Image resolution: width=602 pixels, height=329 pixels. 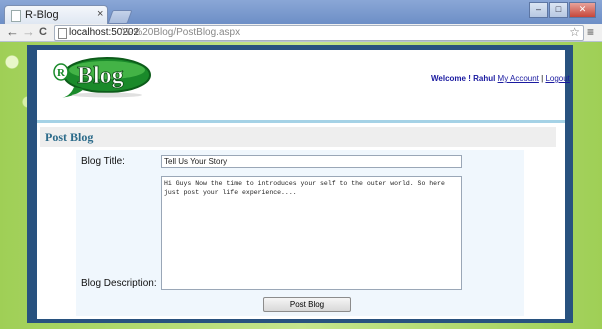 I want to click on tab-close-icon: ×, so click(x=100, y=14).